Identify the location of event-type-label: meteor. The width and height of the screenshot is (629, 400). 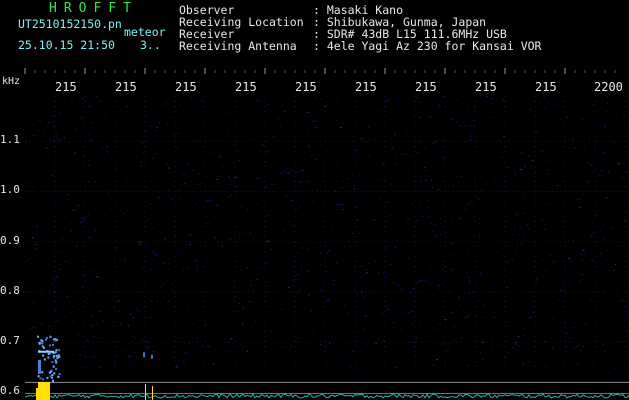
(145, 32).